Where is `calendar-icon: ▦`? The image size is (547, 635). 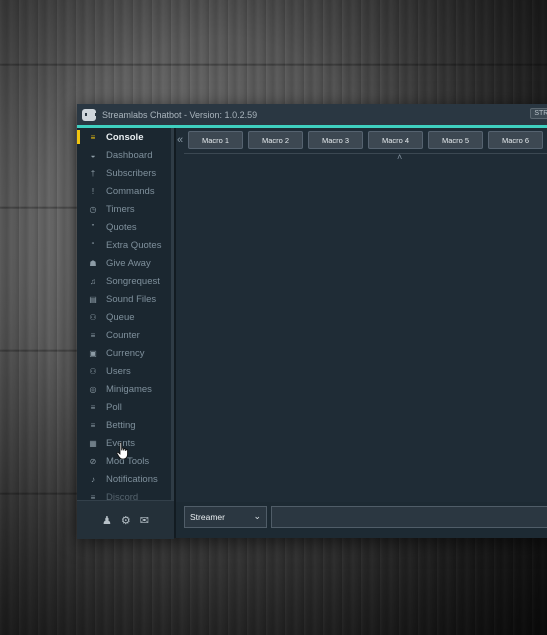
calendar-icon: ▦ is located at coordinates (93, 443).